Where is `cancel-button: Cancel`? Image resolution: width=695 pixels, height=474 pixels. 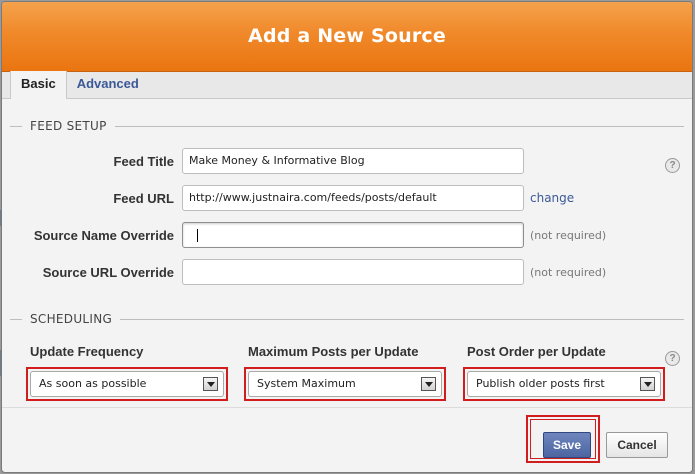
cancel-button: Cancel is located at coordinates (637, 445).